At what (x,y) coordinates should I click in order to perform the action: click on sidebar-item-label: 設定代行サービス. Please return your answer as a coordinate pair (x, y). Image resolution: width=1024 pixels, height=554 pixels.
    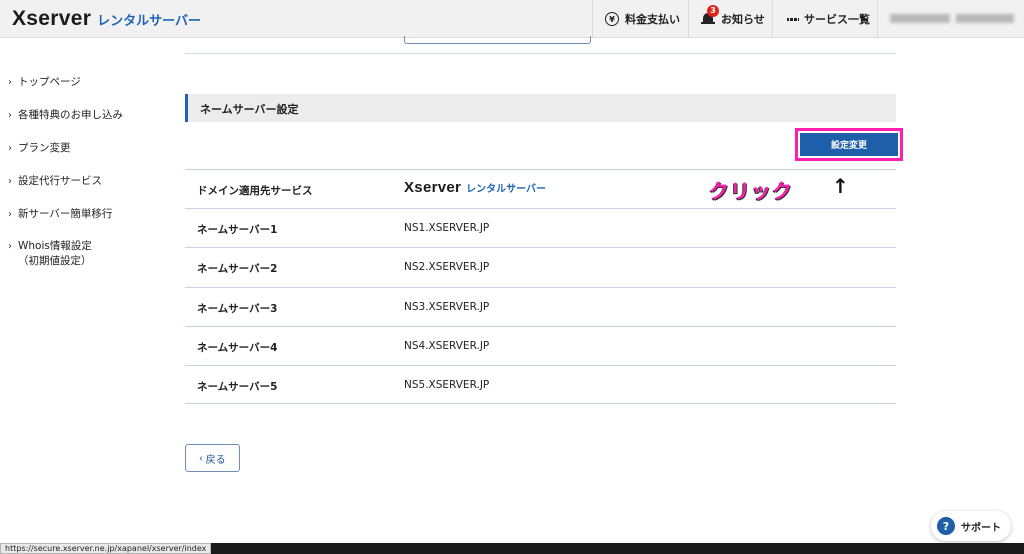
    Looking at the image, I should click on (60, 181).